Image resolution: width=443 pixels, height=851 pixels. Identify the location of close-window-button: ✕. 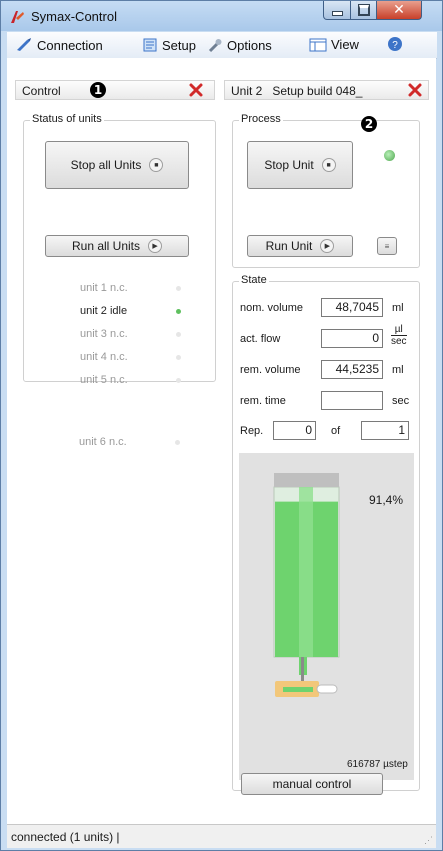
(399, 10).